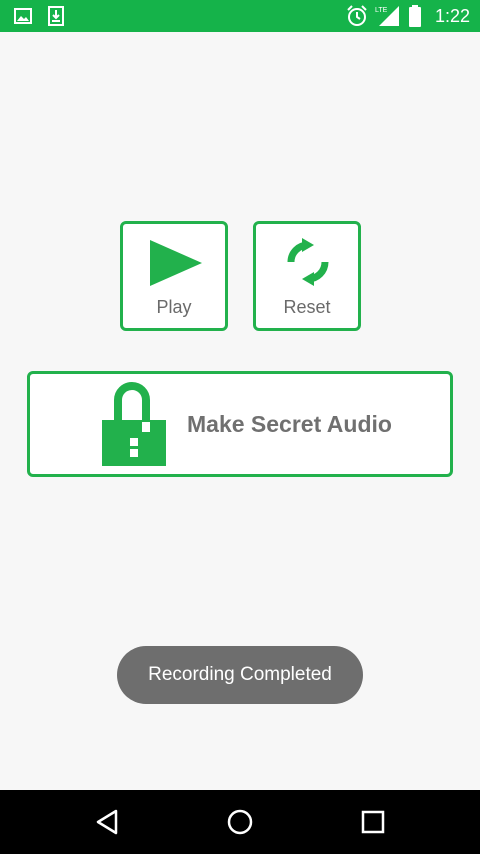 The width and height of the screenshot is (480, 854). Describe the element at coordinates (415, 16) in the screenshot. I see `battery-icon` at that location.